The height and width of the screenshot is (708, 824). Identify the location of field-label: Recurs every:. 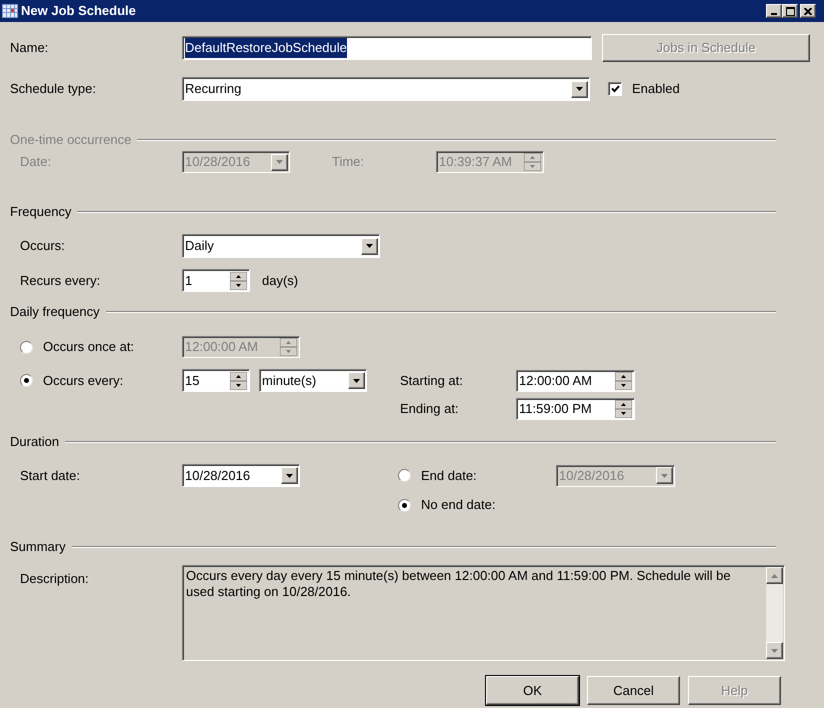
(60, 280).